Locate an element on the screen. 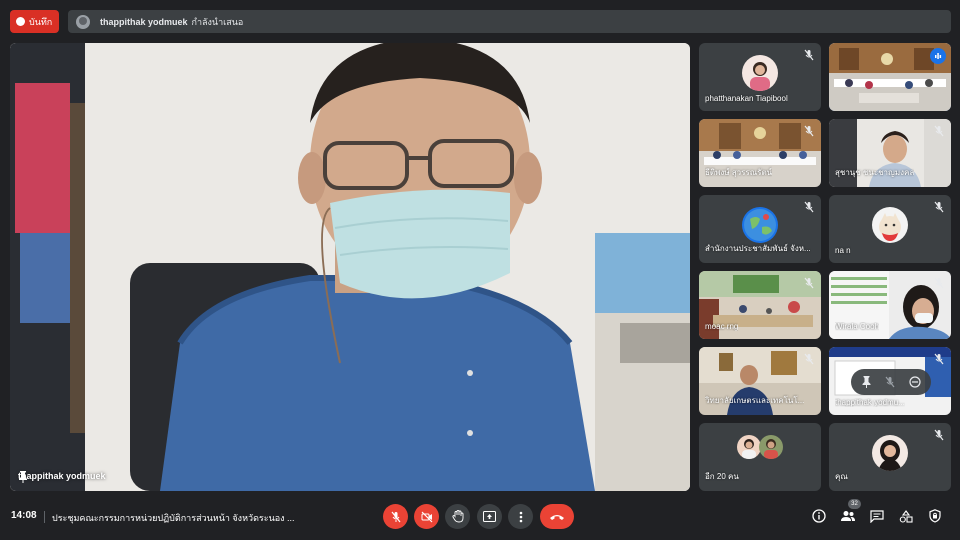  participant-name: สุชานุช ชนะชาญมงคล is located at coordinates (875, 172).